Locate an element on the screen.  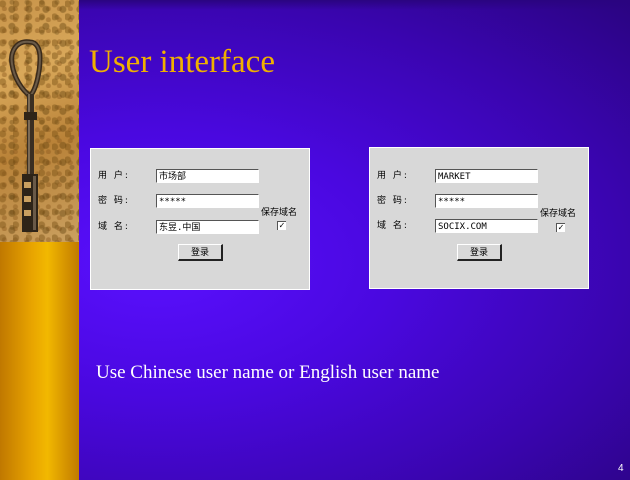
page-number: 4 is located at coordinates (621, 468).